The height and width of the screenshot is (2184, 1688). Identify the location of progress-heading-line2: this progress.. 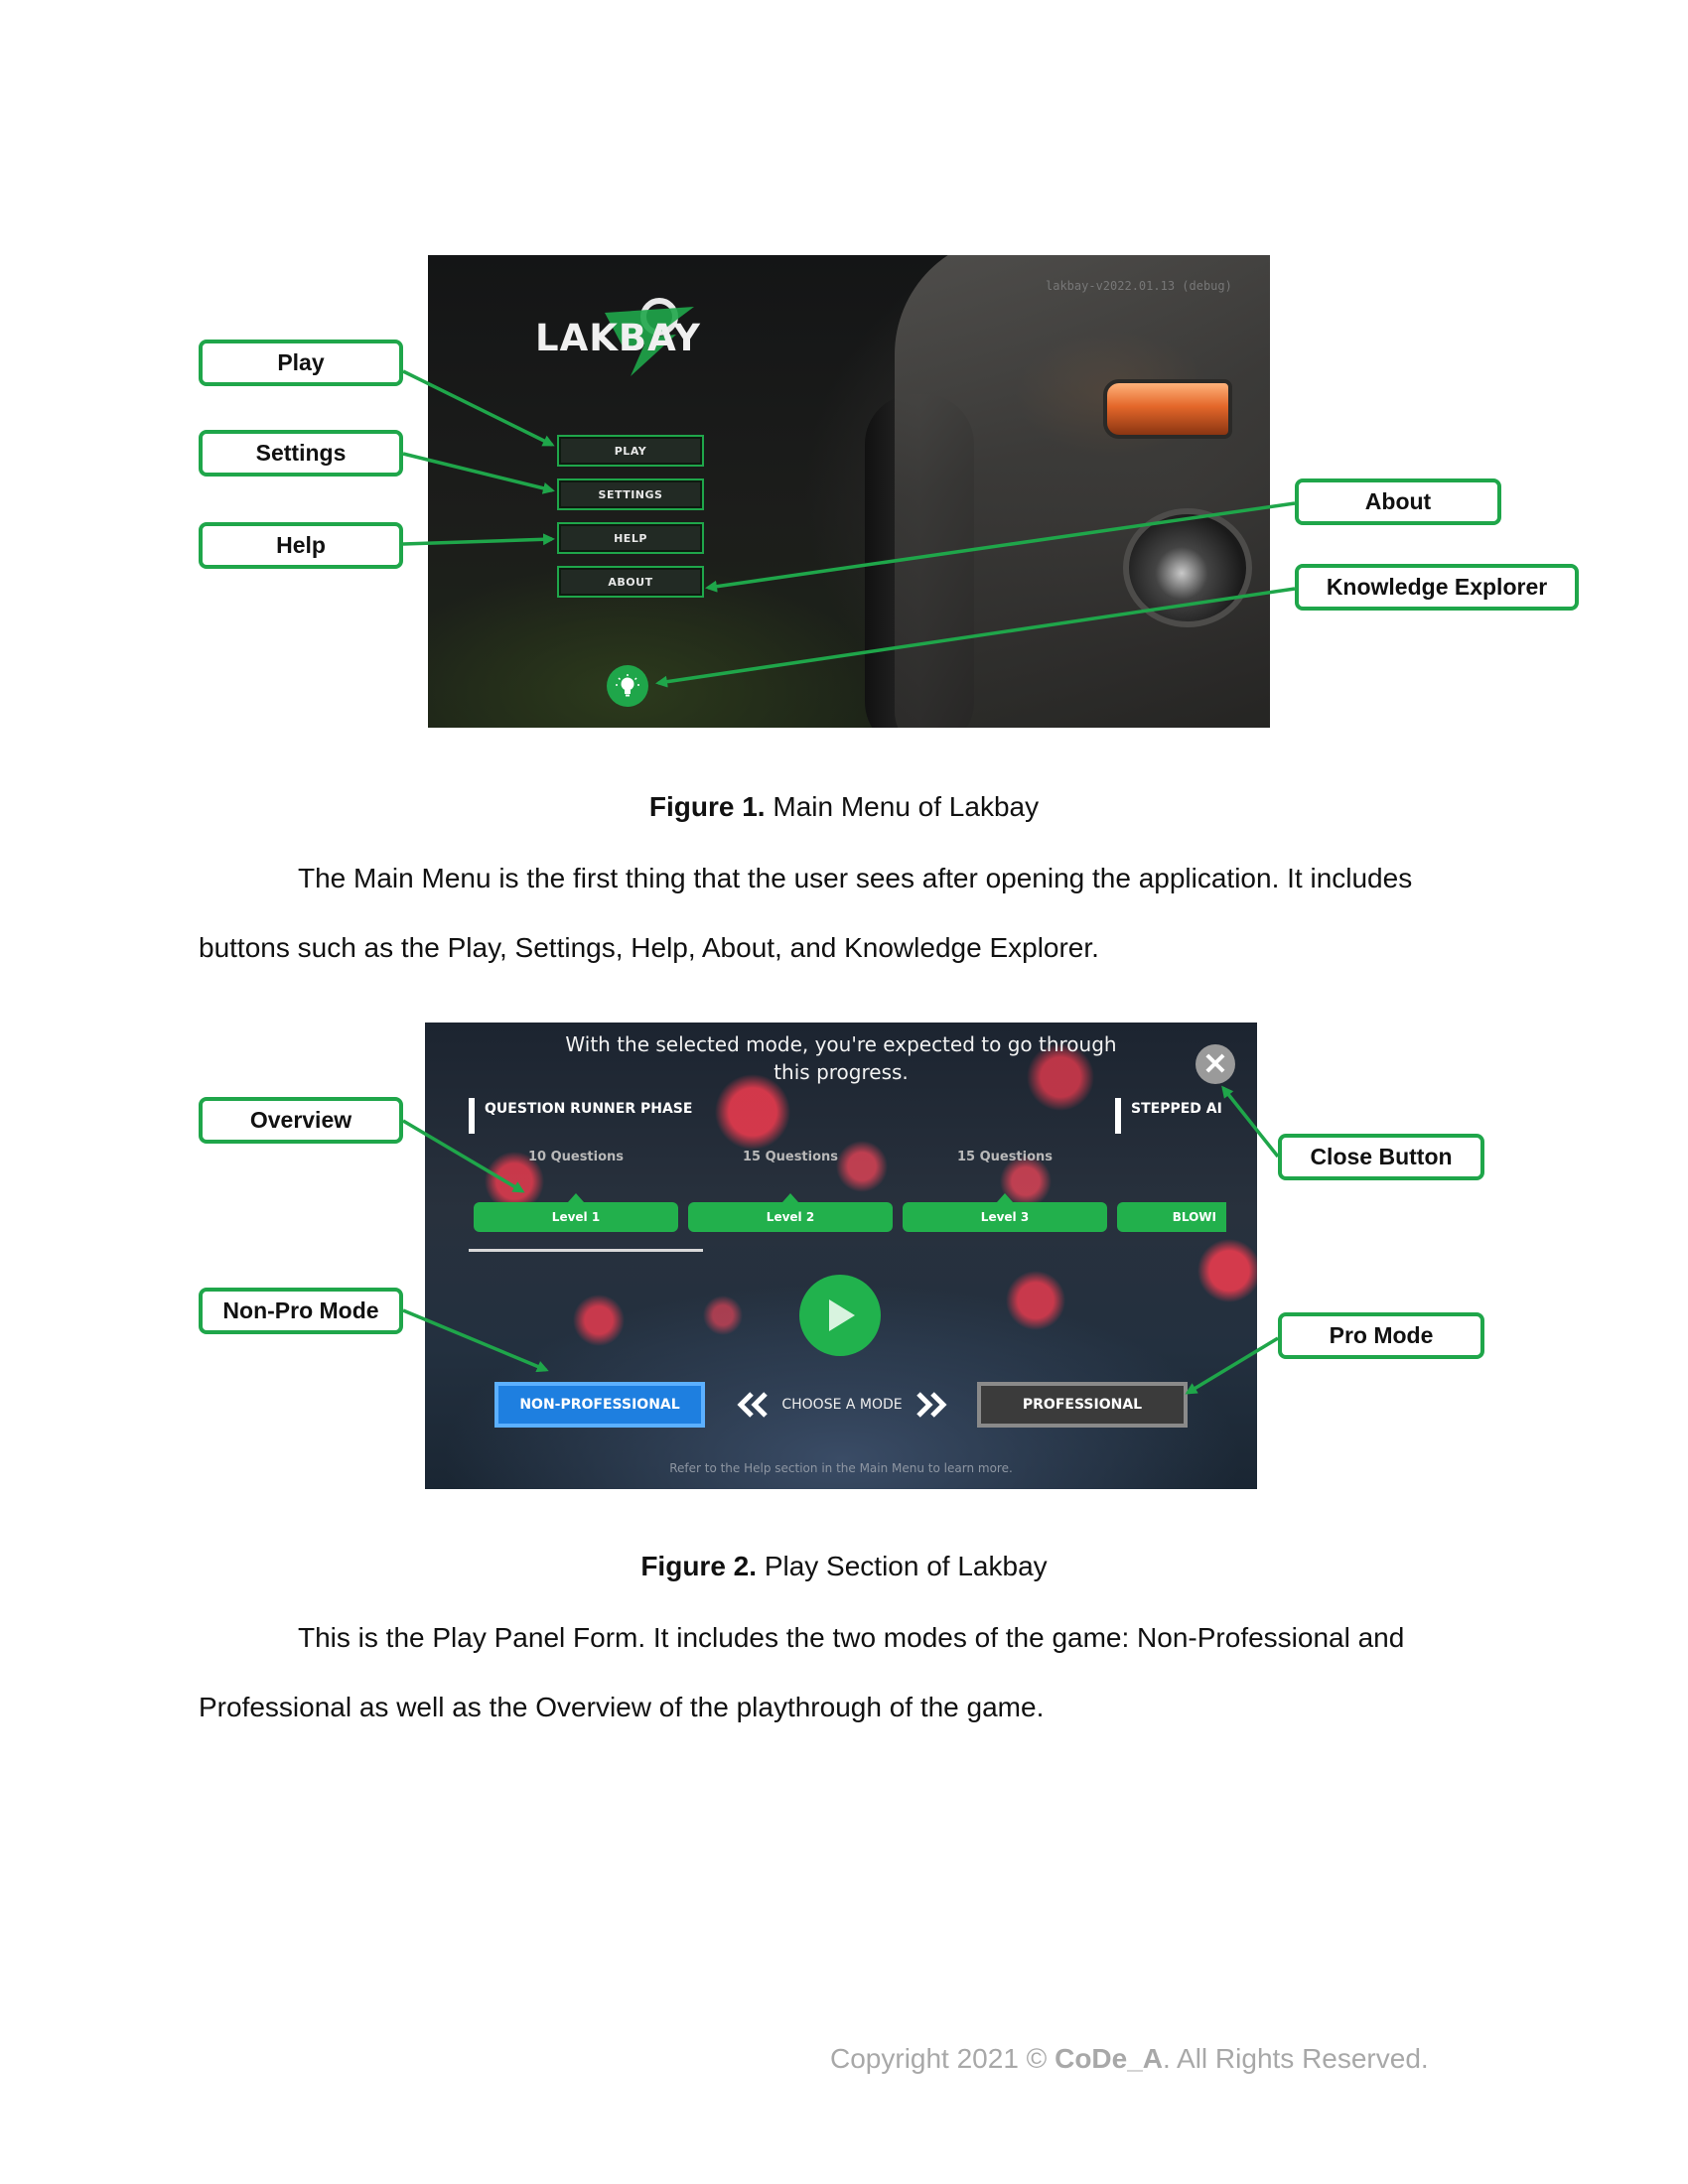
(841, 1072).